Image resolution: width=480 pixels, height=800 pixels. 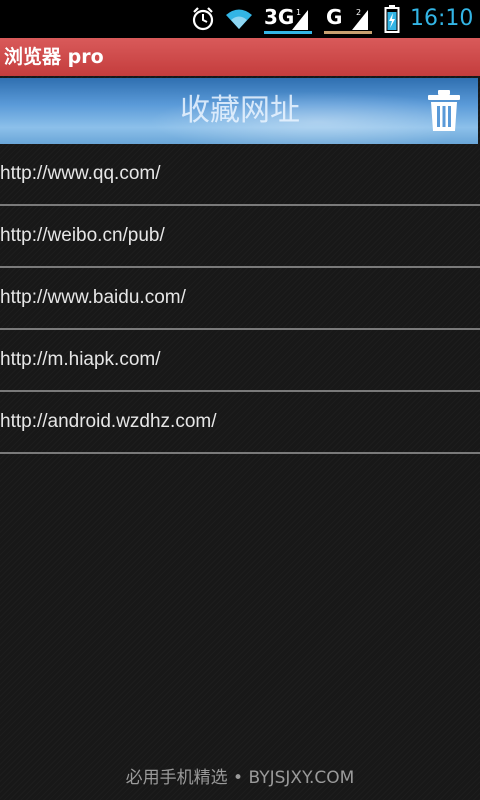 I want to click on wifi-icon, so click(x=239, y=19).